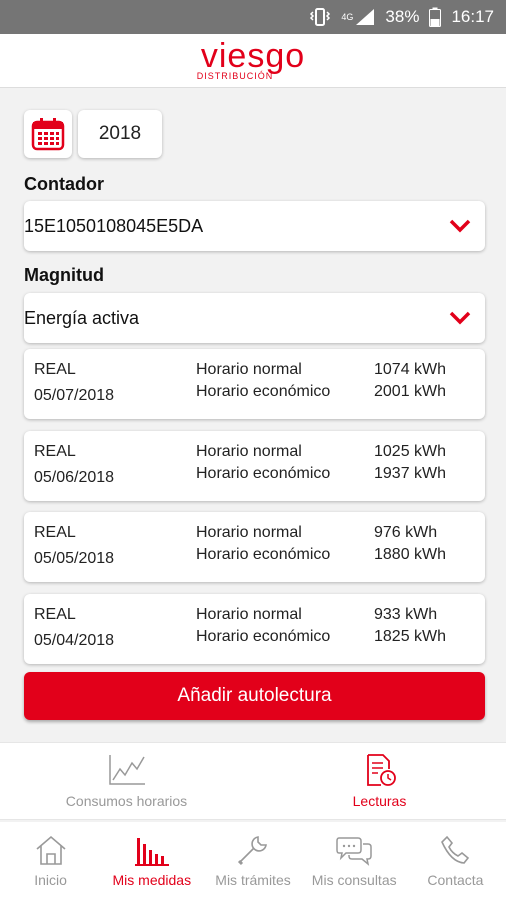 This screenshot has width=506, height=900. Describe the element at coordinates (253, 880) in the screenshot. I see `nav-label: Mis trámites` at that location.